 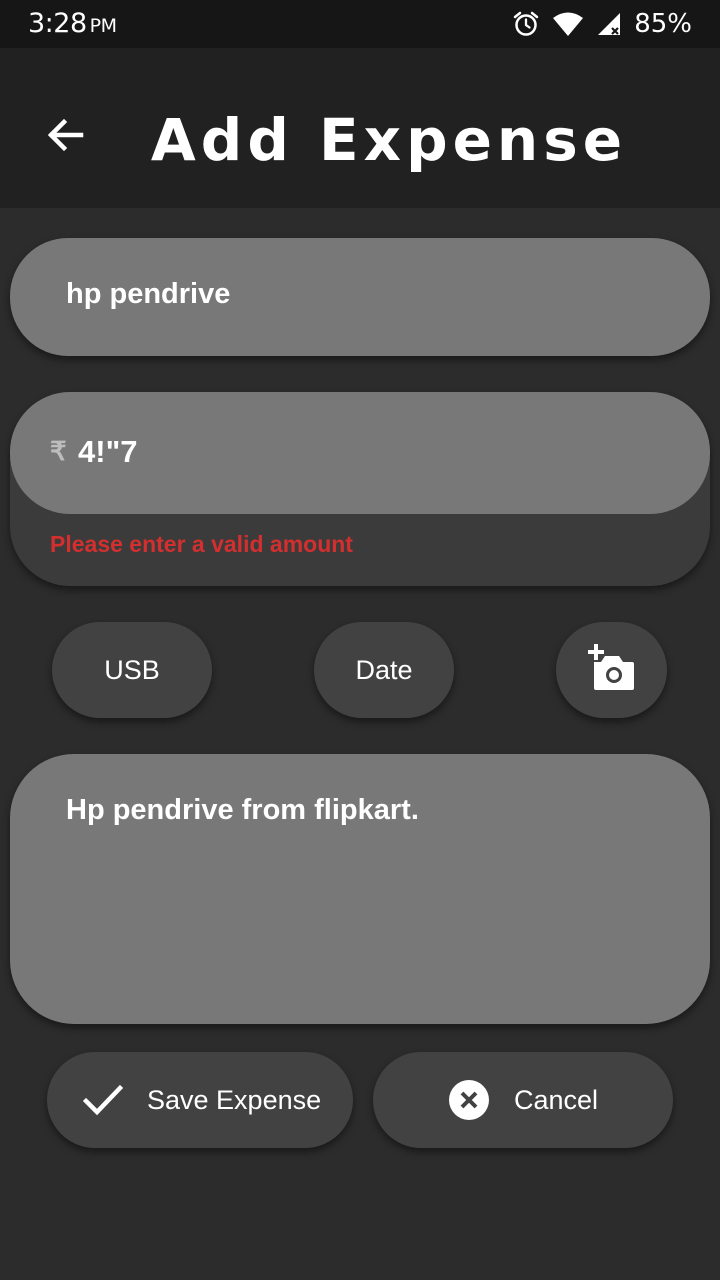 I want to click on expense-title-field: hp pendrive, so click(x=360, y=297).